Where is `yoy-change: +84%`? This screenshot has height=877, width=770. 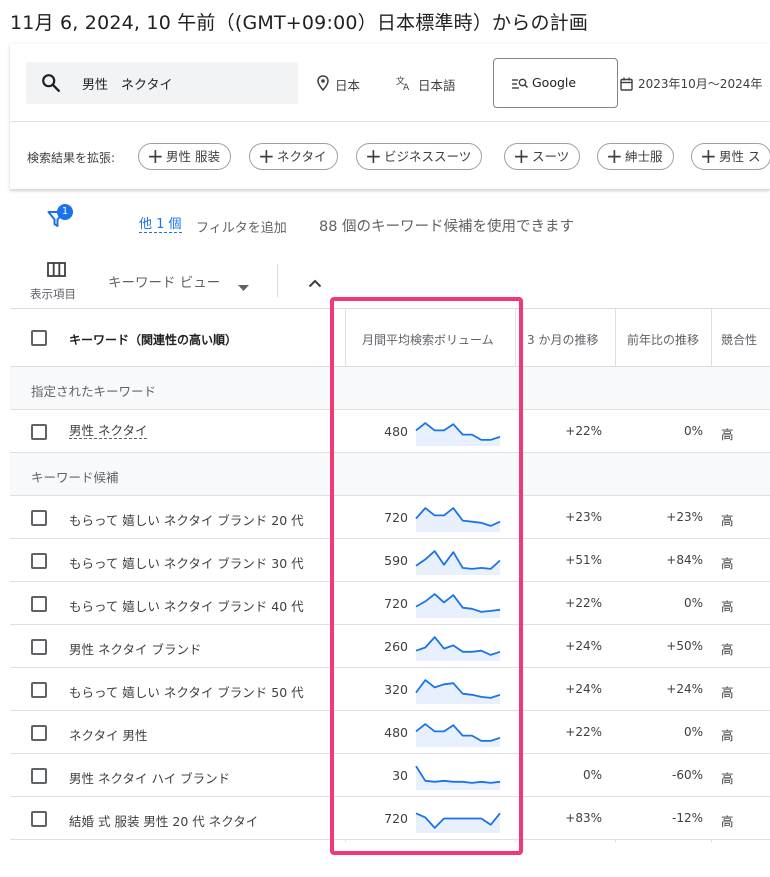 yoy-change: +84% is located at coordinates (684, 560).